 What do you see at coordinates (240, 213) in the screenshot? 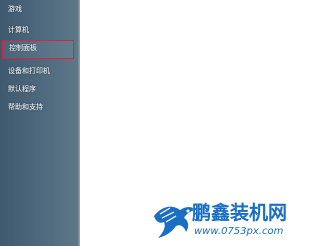
I see `watermark-title: 鹏鑫装机网` at bounding box center [240, 213].